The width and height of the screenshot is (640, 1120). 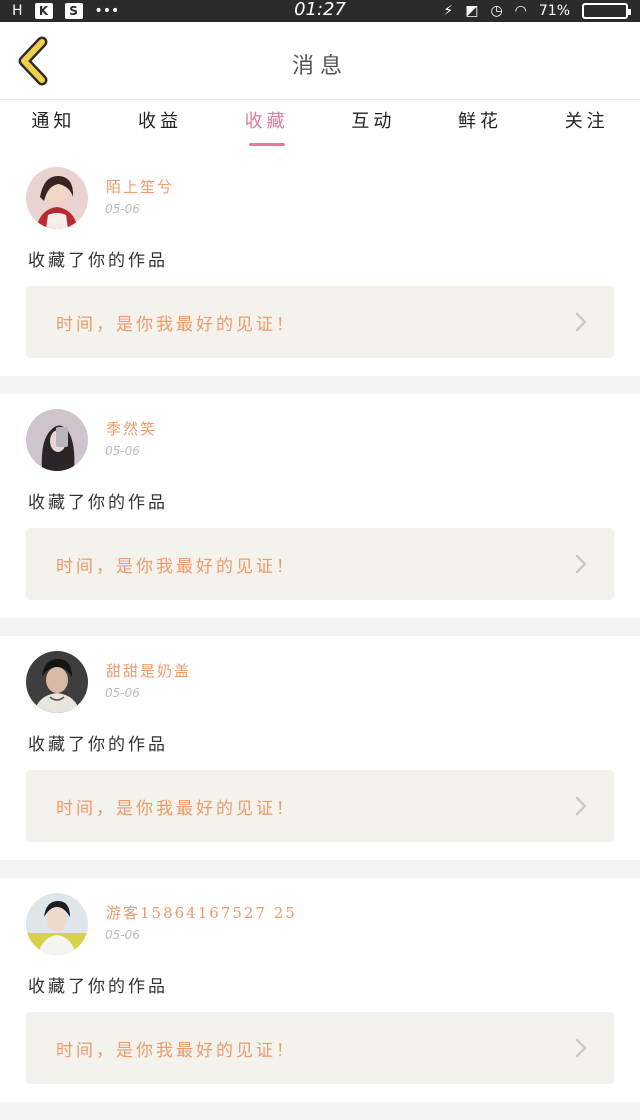 What do you see at coordinates (319, 66) in the screenshot?
I see `page-title: 消息` at bounding box center [319, 66].